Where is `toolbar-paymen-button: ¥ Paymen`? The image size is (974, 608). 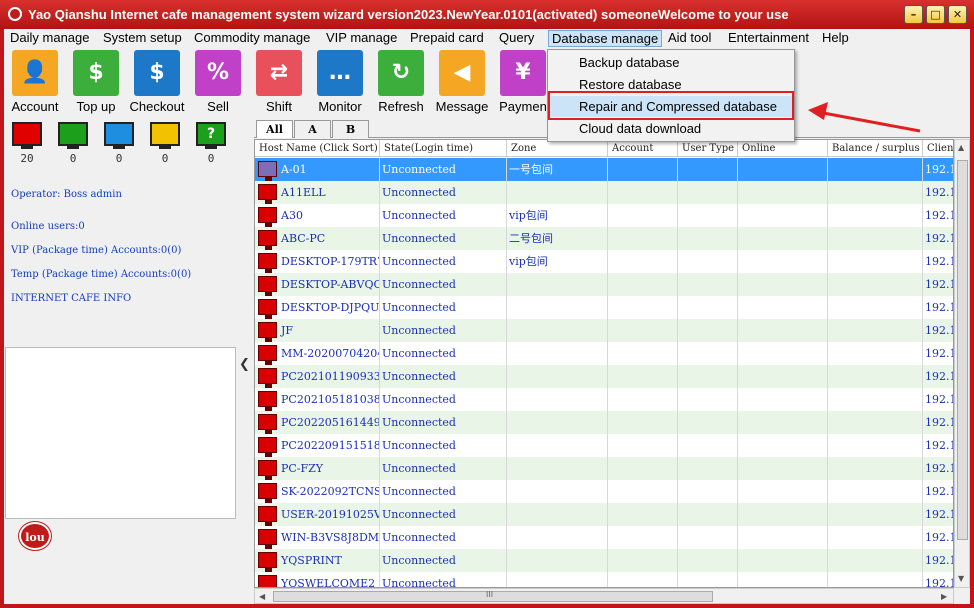 toolbar-paymen-button: ¥ Paymen is located at coordinates (523, 83).